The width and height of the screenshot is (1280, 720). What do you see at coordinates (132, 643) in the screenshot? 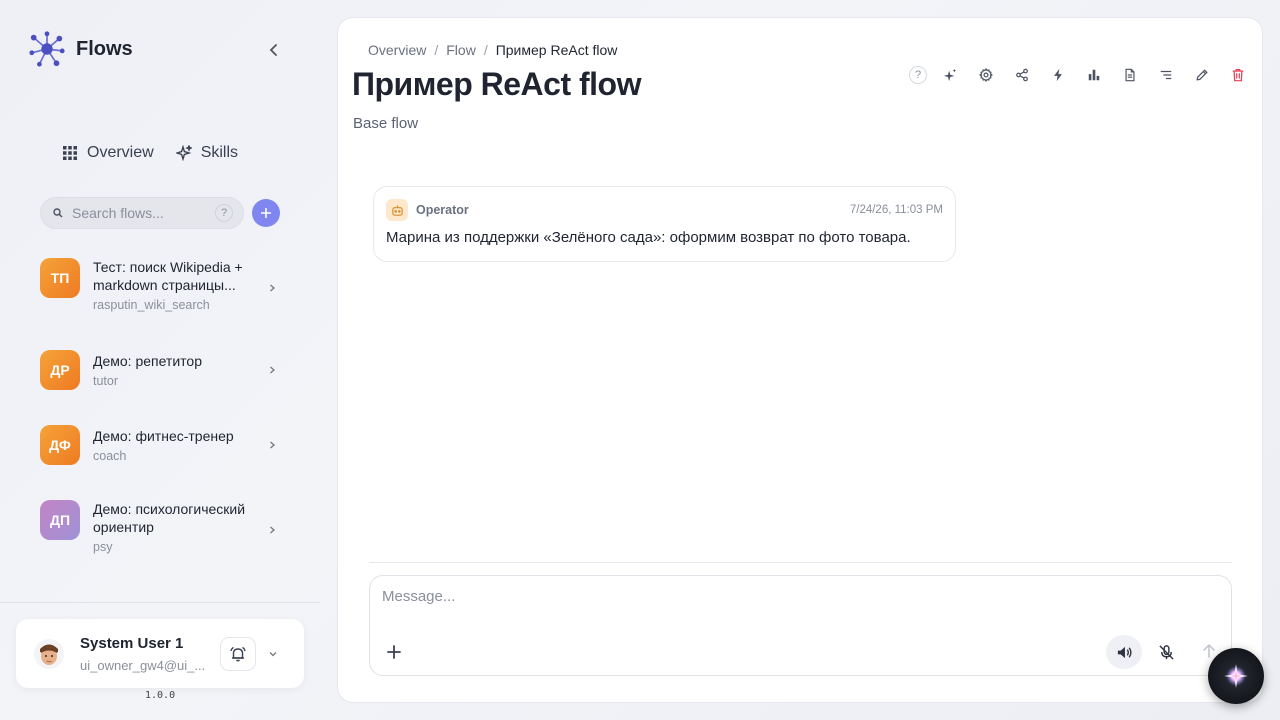
I see `user-name: System User 1` at bounding box center [132, 643].